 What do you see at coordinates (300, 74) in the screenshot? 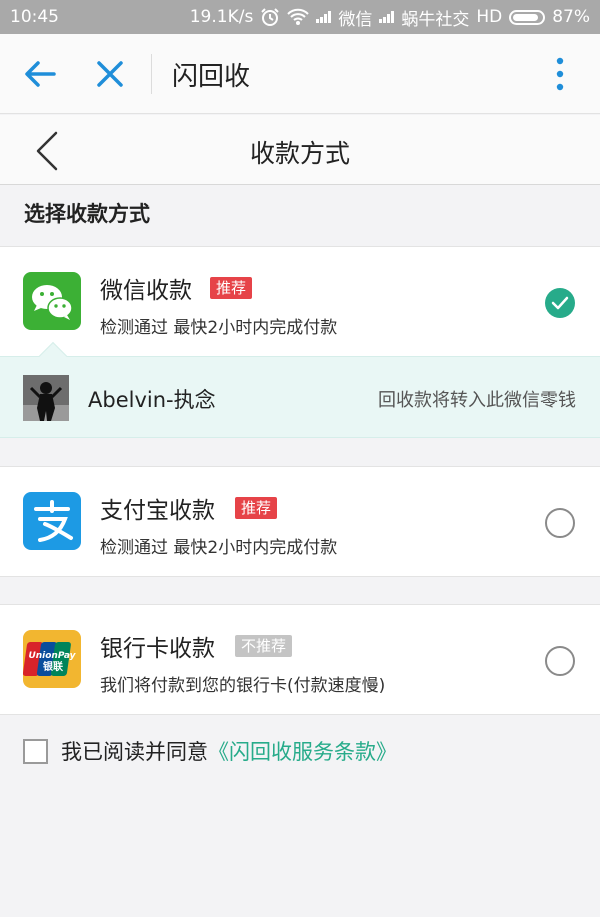
I see `browser-toolbar: 闪回收` at bounding box center [300, 74].